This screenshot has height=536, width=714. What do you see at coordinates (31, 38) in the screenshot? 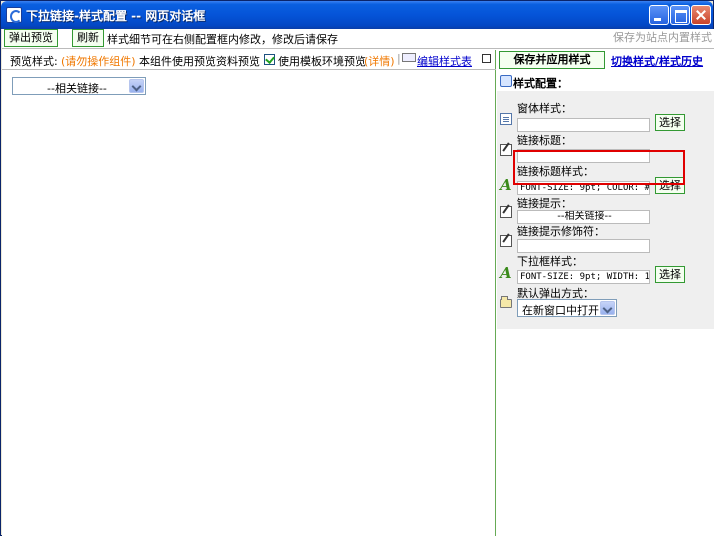
I see `popup-preview-button: 弹出预览` at bounding box center [31, 38].